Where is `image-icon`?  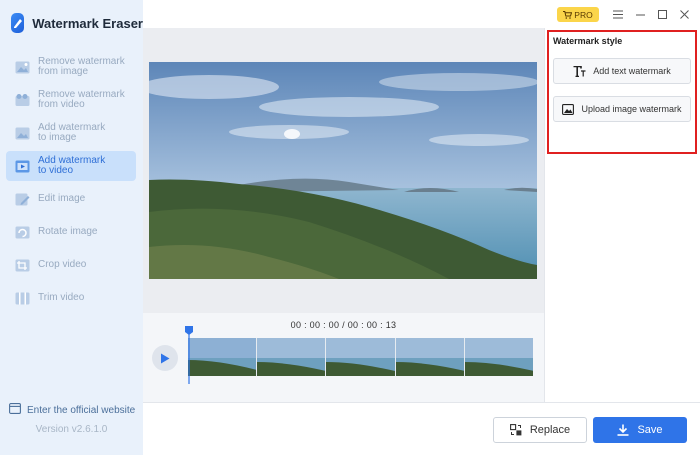
image-icon is located at coordinates (568, 109).